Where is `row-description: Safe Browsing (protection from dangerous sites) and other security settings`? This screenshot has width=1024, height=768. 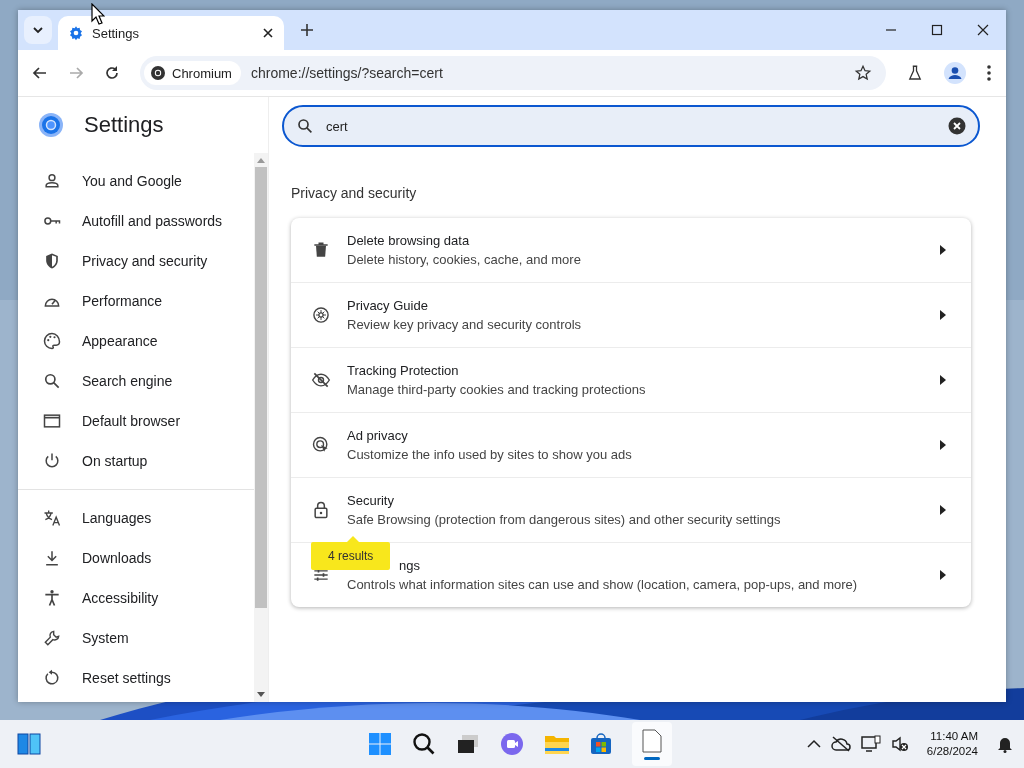
row-description: Safe Browsing (protection from dangerous sites) and other security settings is located at coordinates (564, 519).